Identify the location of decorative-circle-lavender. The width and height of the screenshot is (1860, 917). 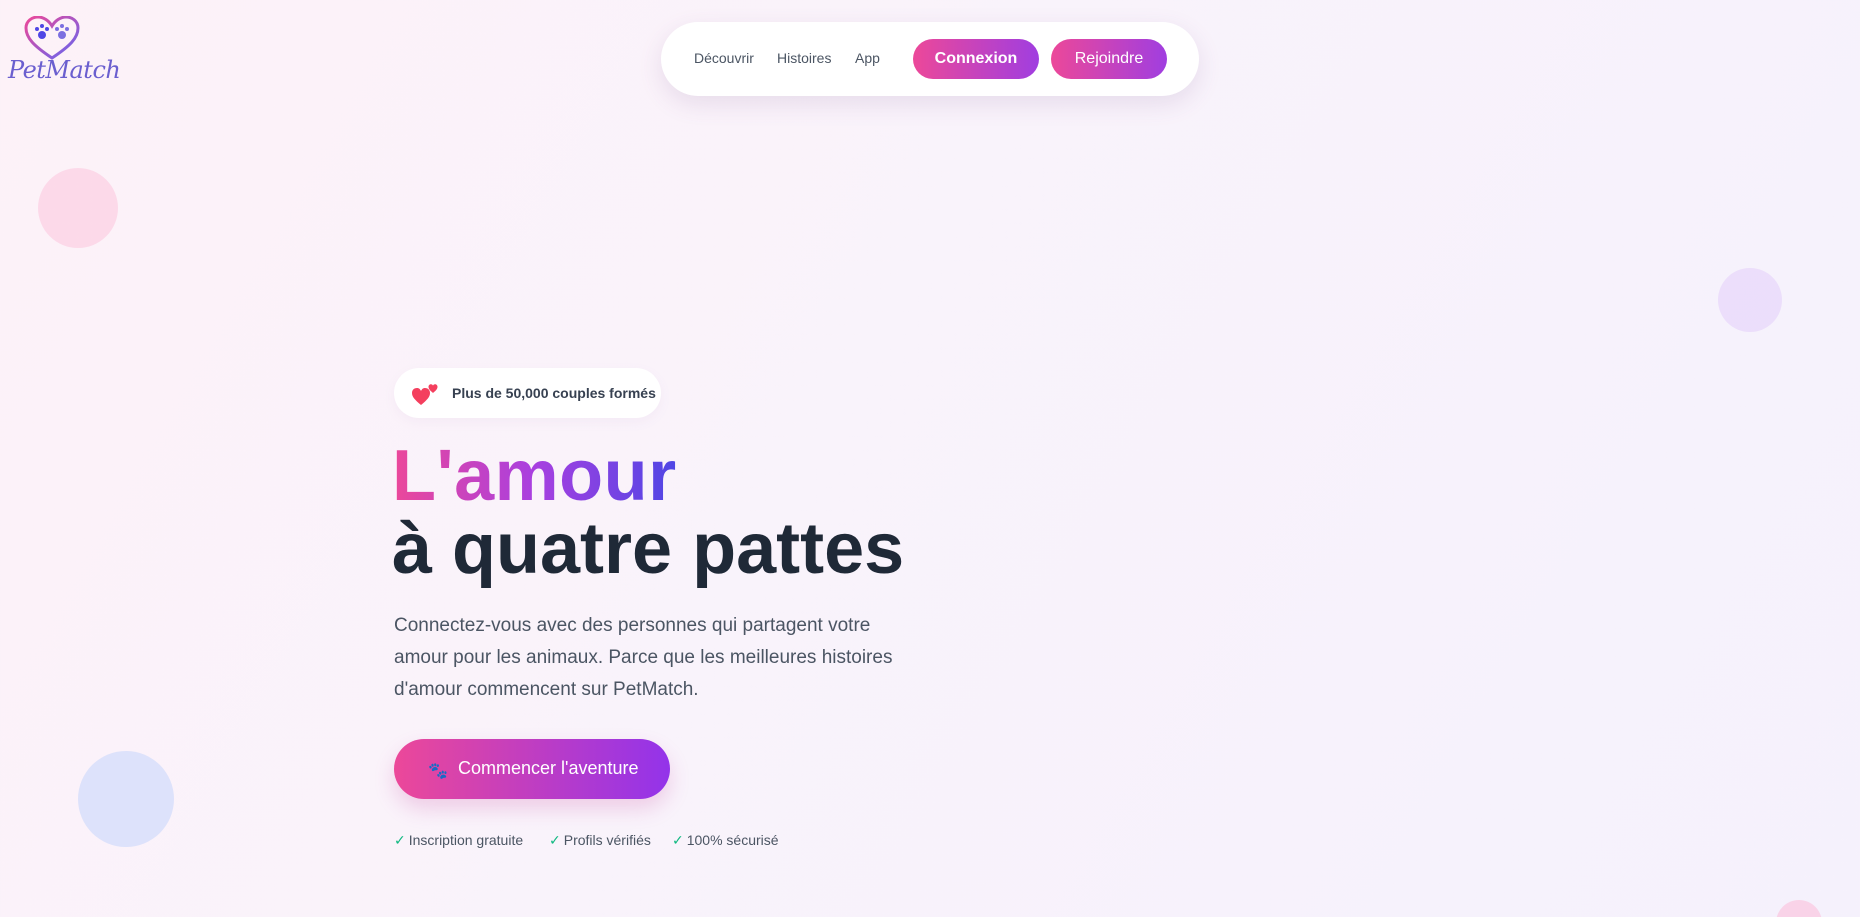
(1750, 300).